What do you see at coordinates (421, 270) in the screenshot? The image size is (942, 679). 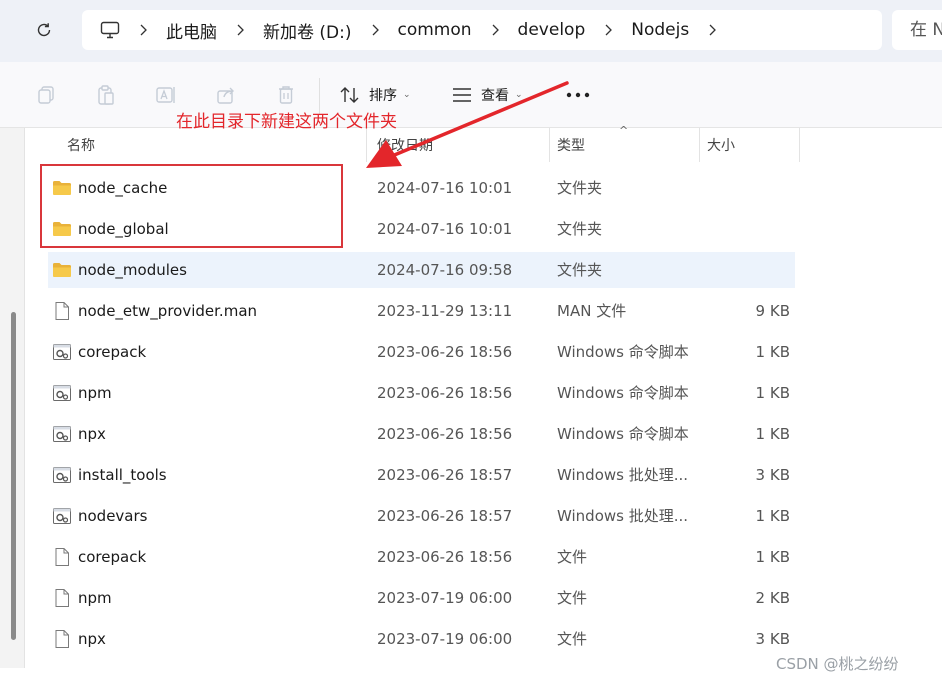 I see `file-row: node_modules 2024-07-16 09:58 文件夹` at bounding box center [421, 270].